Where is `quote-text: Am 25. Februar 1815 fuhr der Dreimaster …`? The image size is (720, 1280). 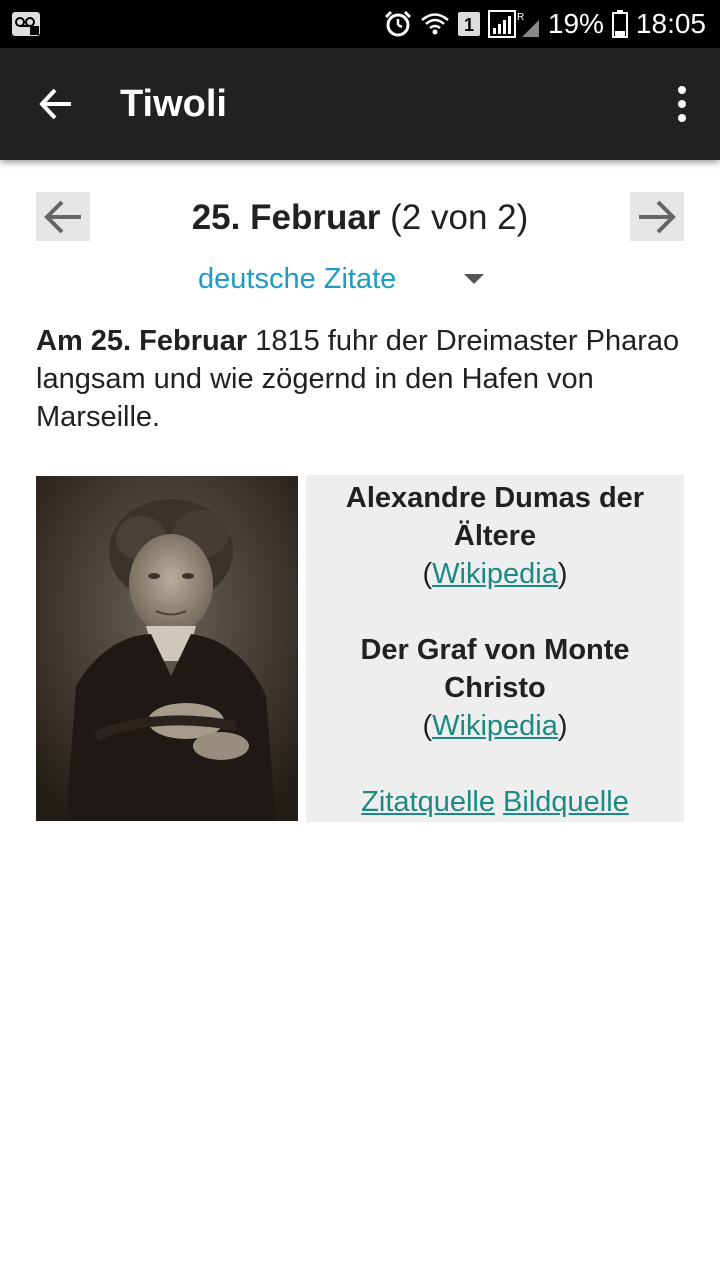 quote-text: Am 25. Februar 1815 fuhr der Dreimaster … is located at coordinates (361, 379).